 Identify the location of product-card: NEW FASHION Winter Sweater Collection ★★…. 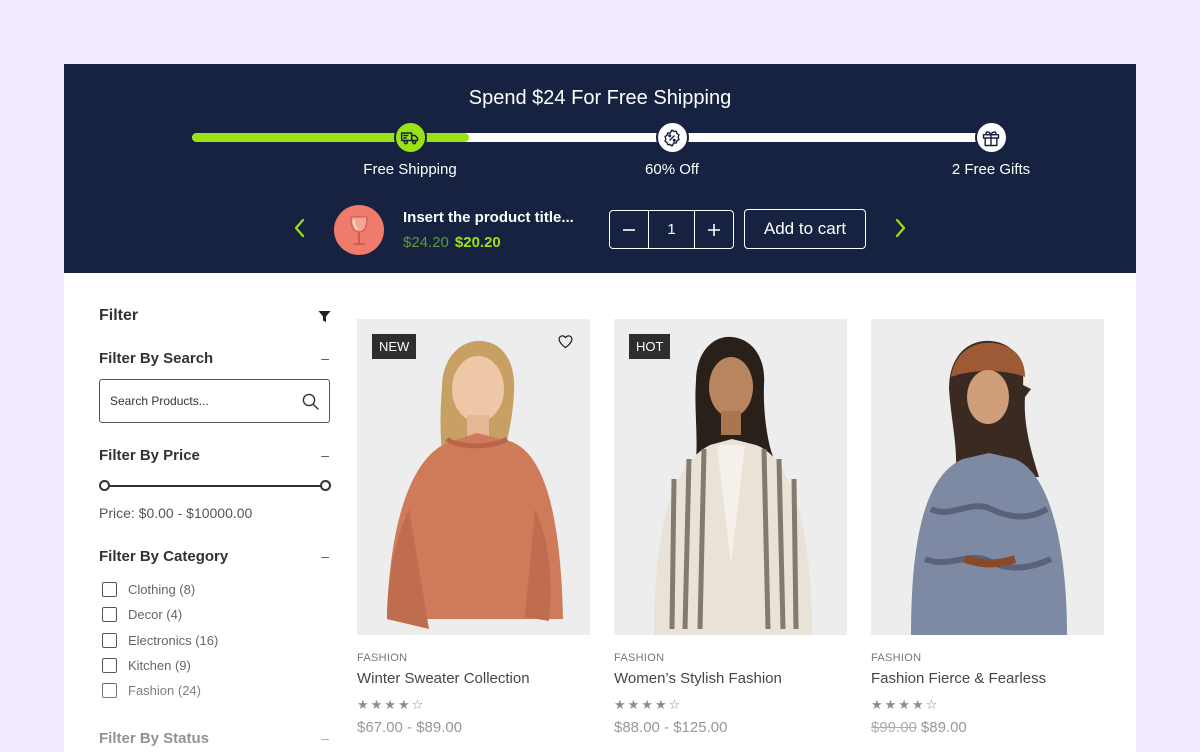
(473, 527).